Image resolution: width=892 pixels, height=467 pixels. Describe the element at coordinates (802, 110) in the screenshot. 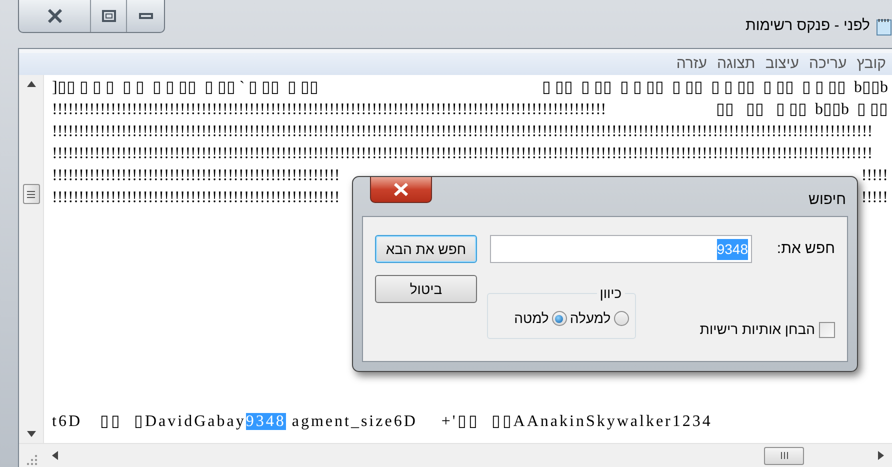

I see `text-line: ▯▯ ▯▯ ▯ ▯▯ b▯▯b ▯ ▯▯` at that location.